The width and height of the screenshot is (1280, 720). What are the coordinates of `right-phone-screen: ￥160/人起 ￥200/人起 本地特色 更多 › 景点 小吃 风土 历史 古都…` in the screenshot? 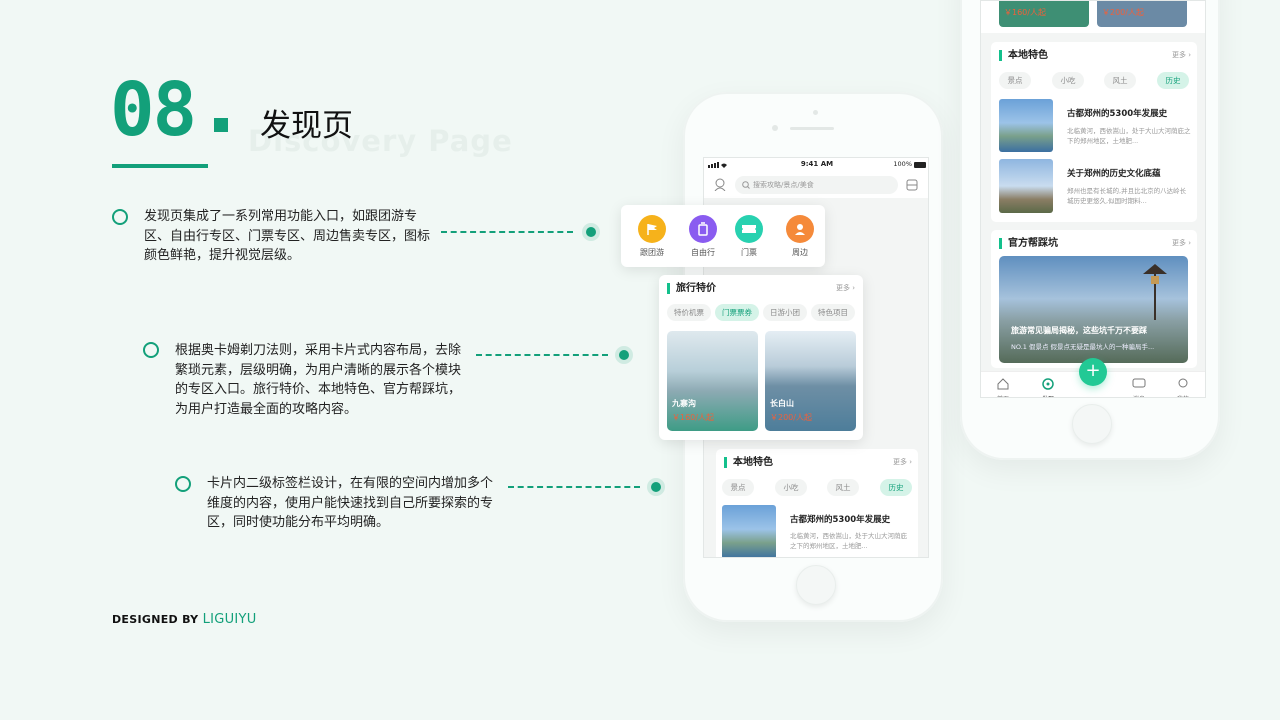 It's located at (1093, 199).